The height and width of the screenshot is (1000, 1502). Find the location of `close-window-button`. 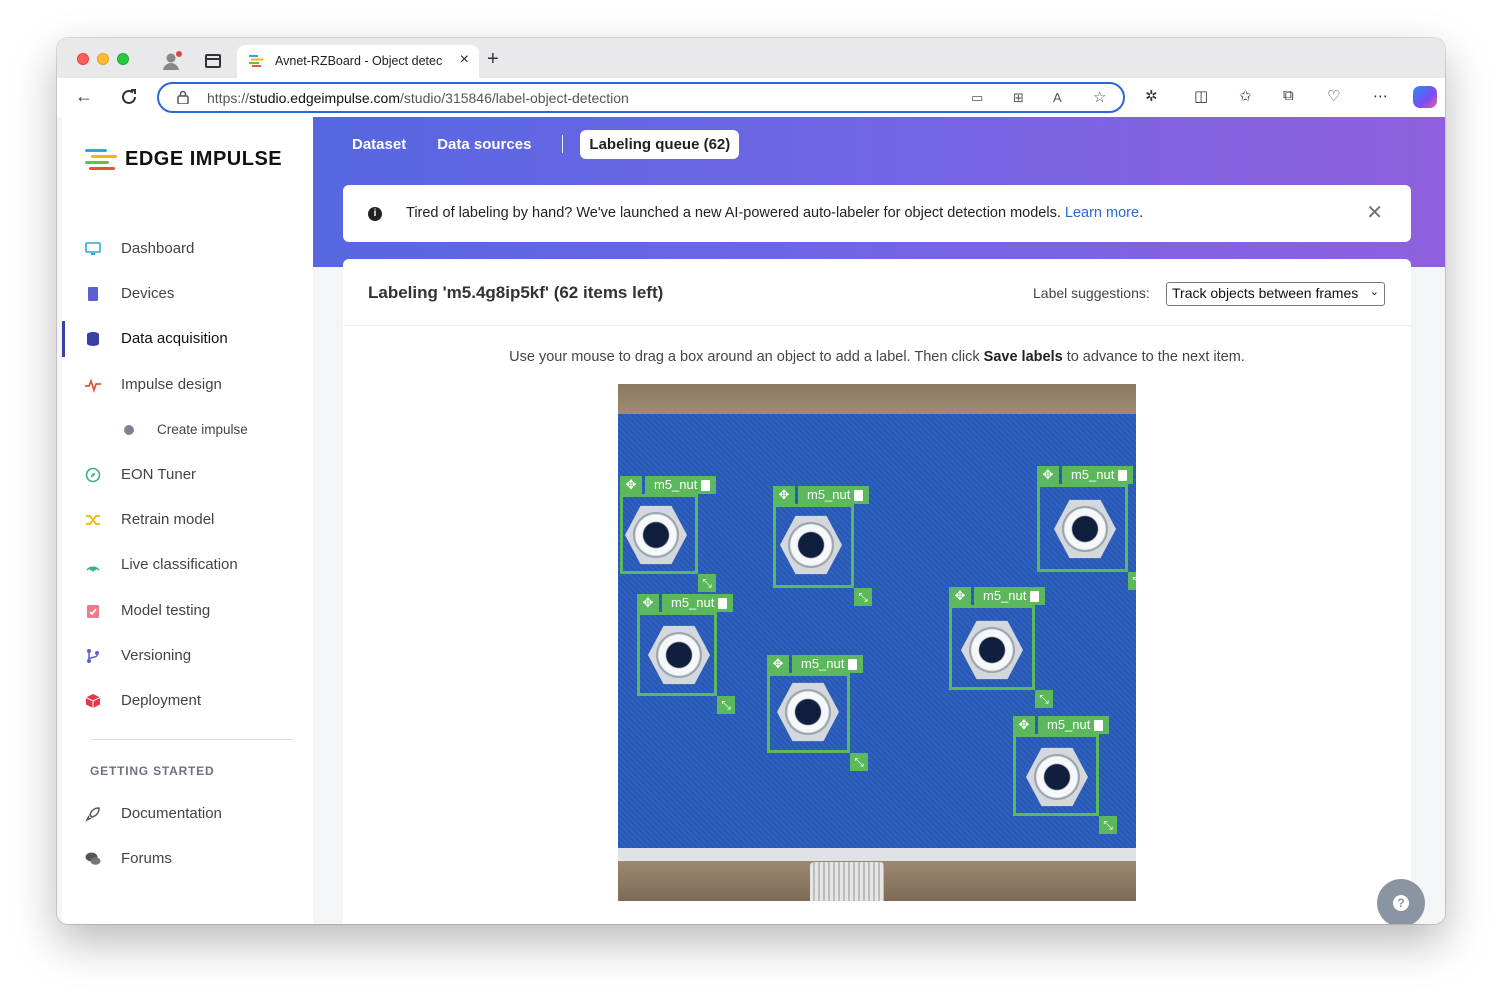

close-window-button is located at coordinates (83, 59).